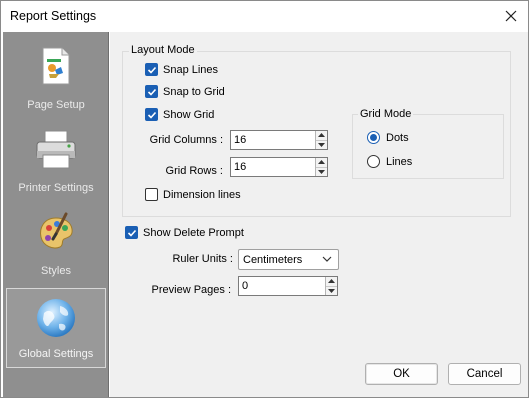  I want to click on printer-icon, so click(56, 151).